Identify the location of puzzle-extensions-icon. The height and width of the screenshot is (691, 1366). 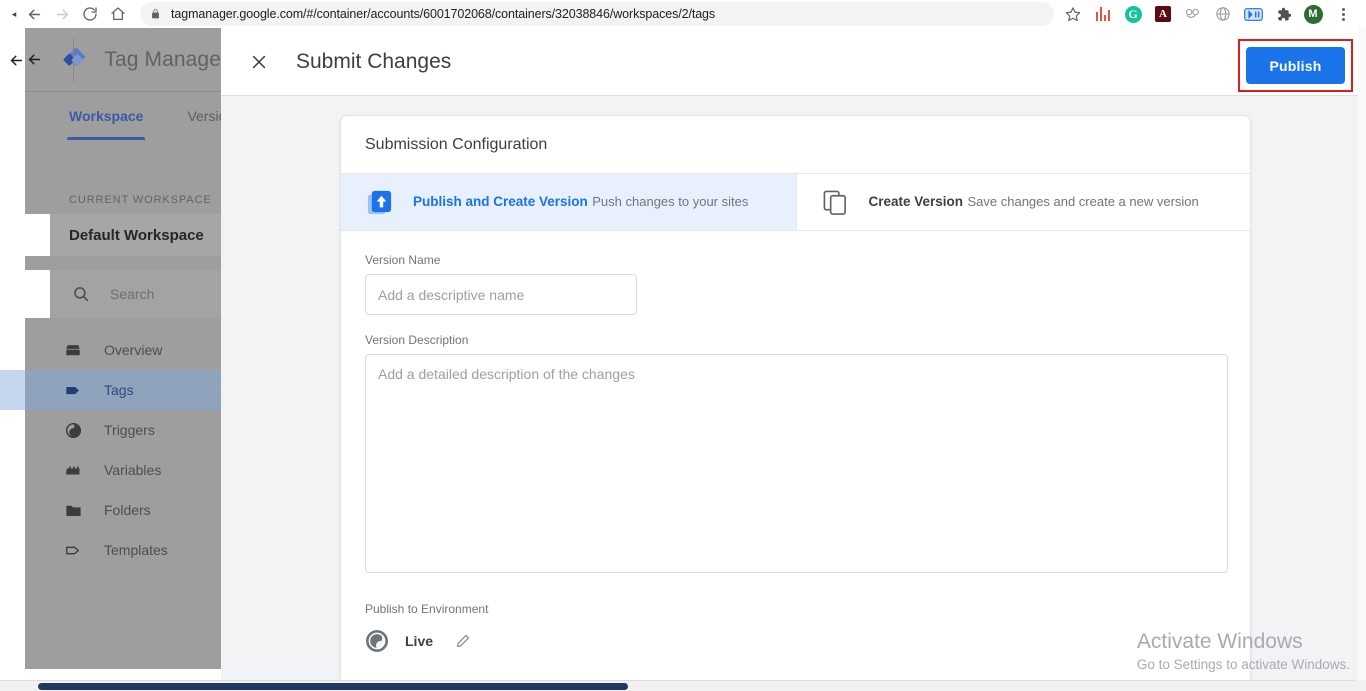
(1283, 14).